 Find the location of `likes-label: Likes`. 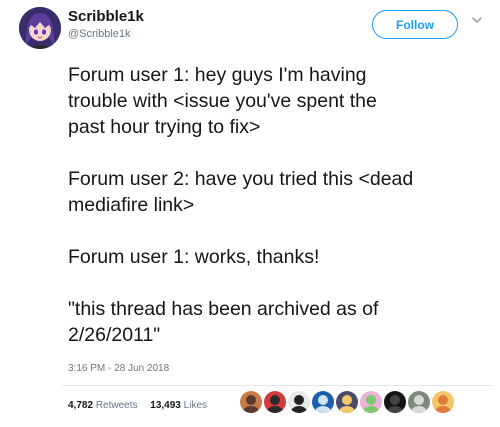

likes-label: Likes is located at coordinates (195, 405).